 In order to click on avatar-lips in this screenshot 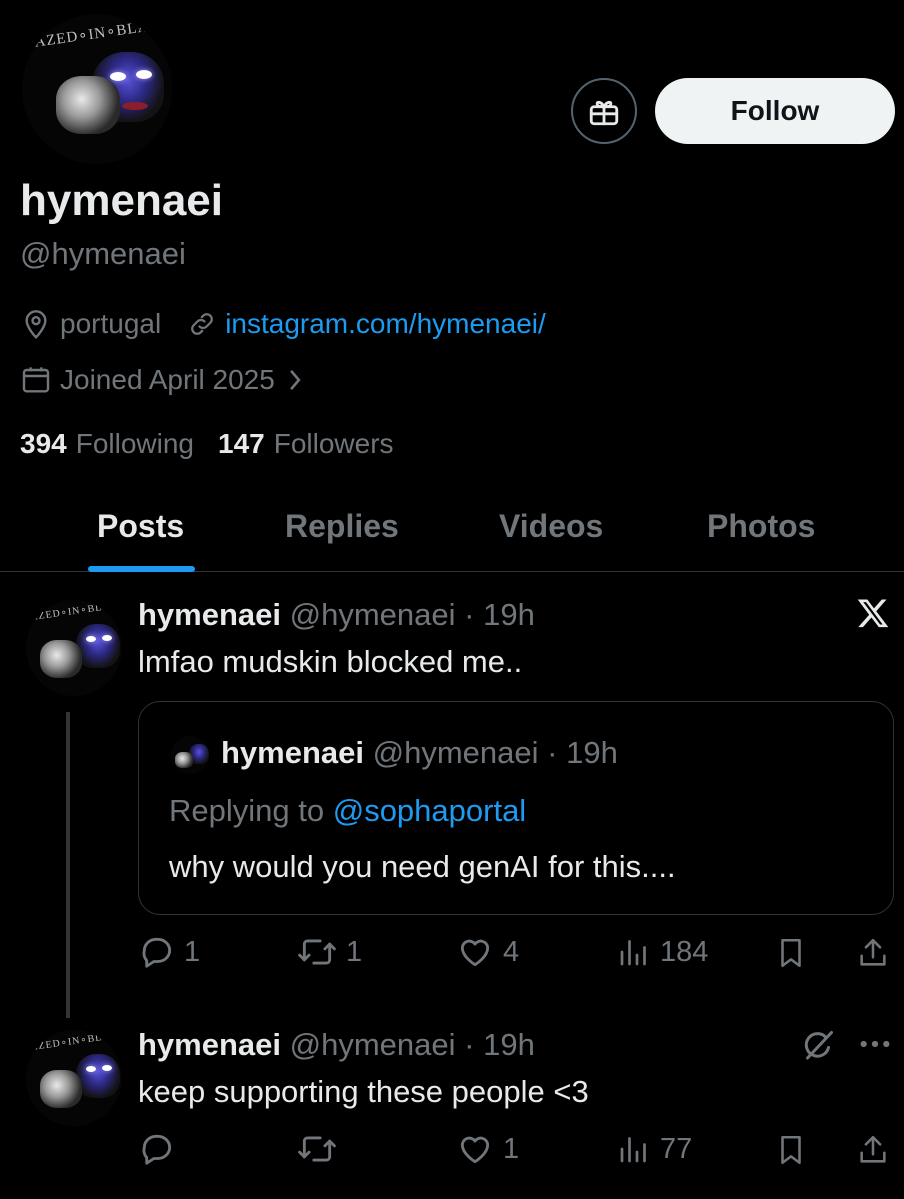, I will do `click(135, 106)`.